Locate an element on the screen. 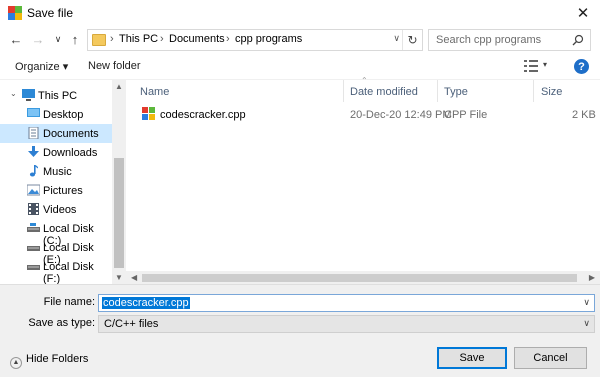 The width and height of the screenshot is (600, 377). forward-button: → is located at coordinates (38, 39).